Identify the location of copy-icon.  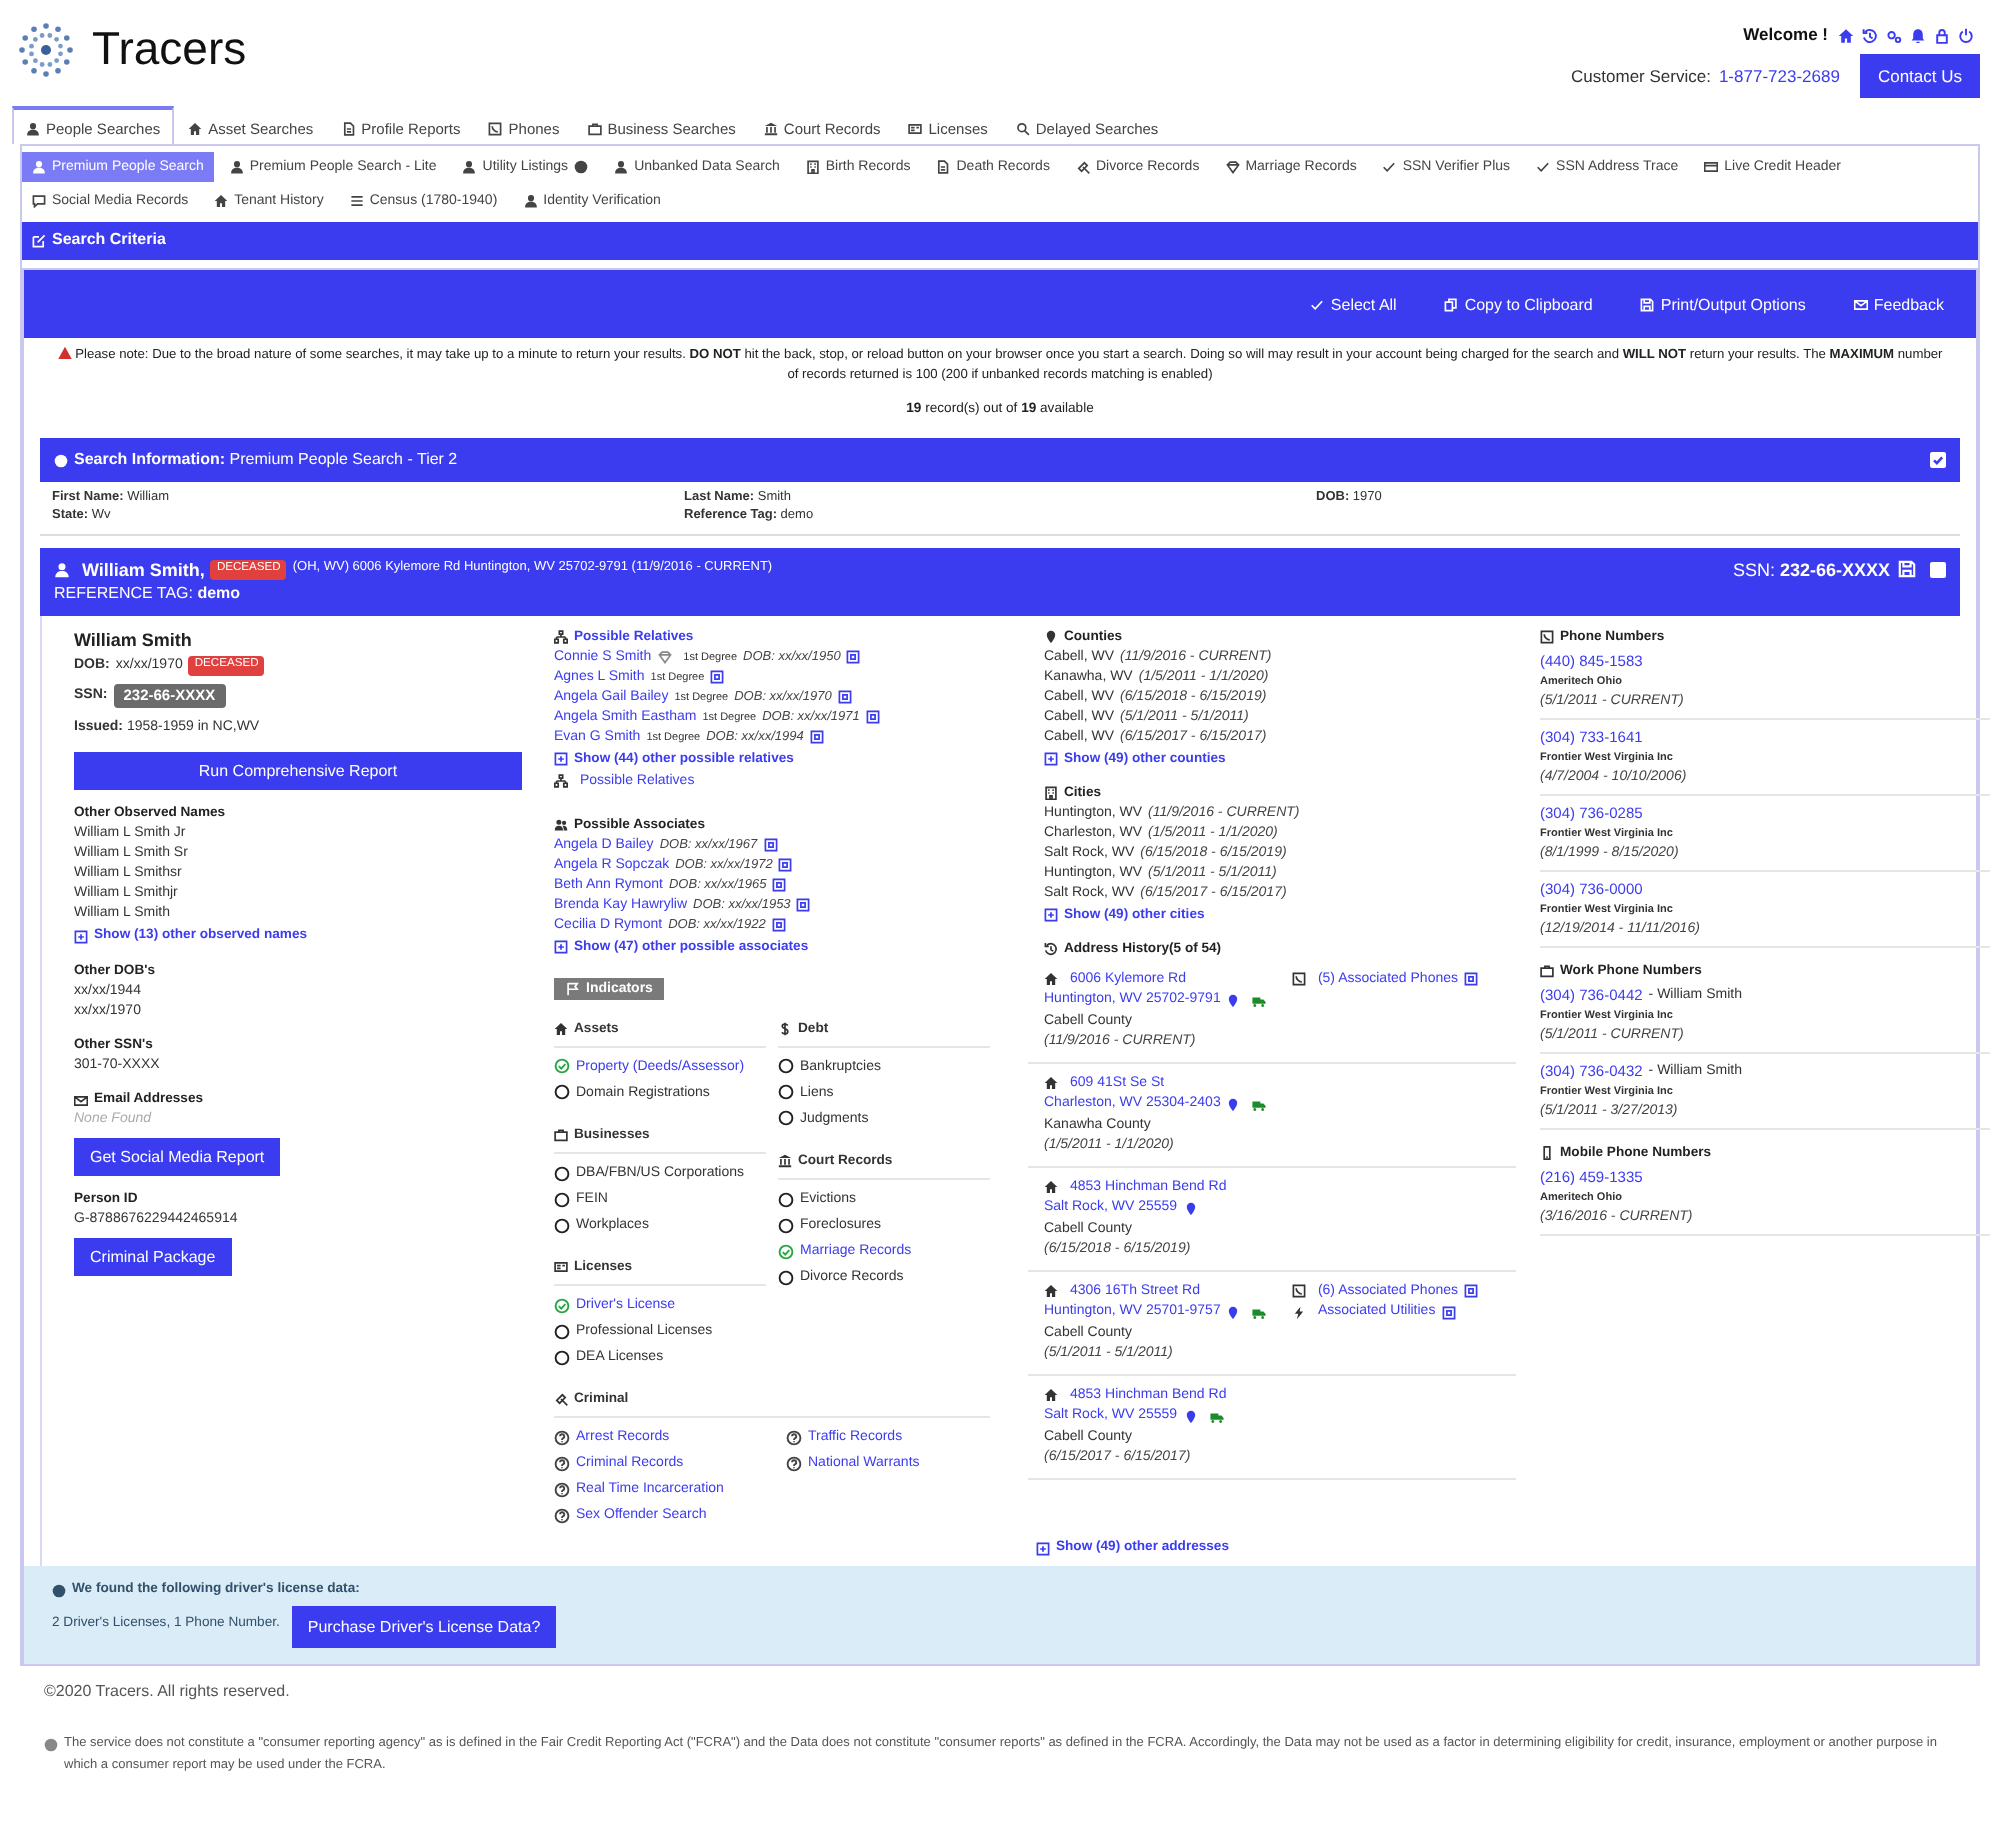
(1451, 304).